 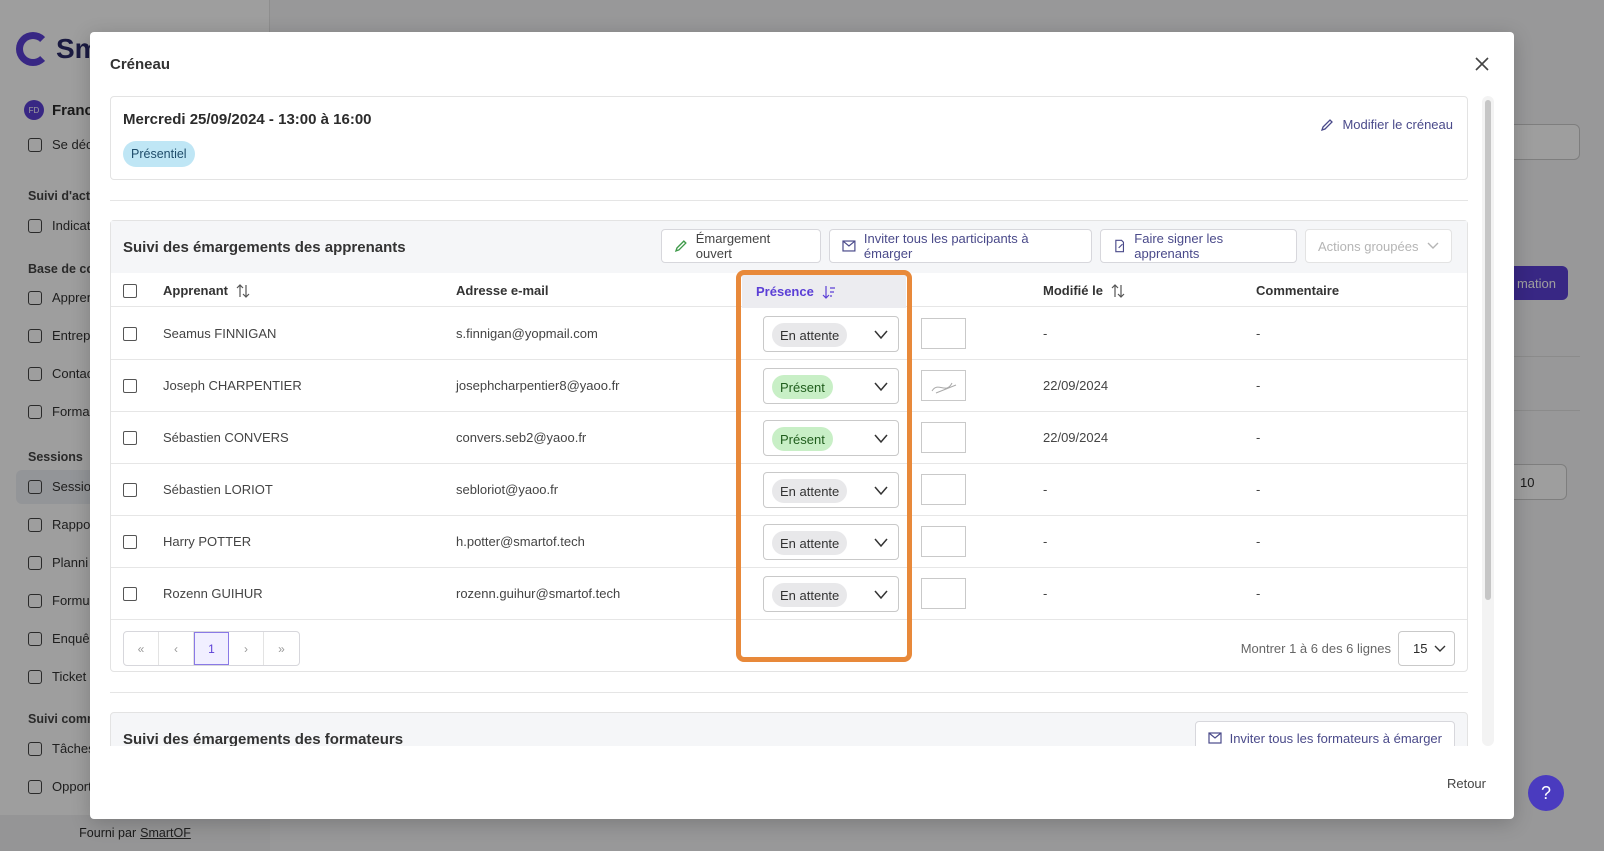 What do you see at coordinates (176, 648) in the screenshot?
I see `prev-page-button: ‹` at bounding box center [176, 648].